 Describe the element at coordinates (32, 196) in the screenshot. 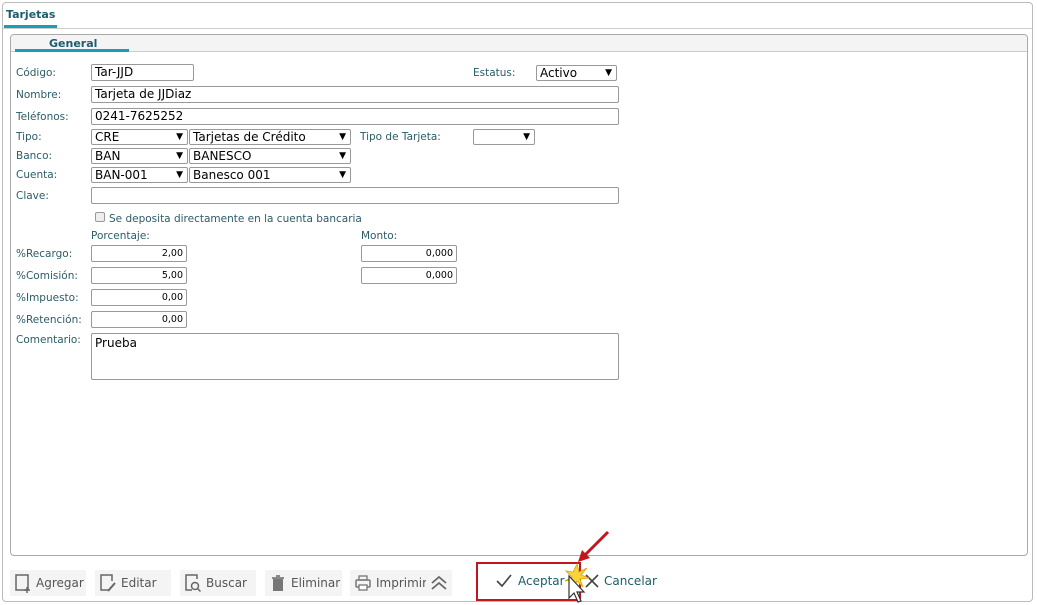

I see `clave-label: Clave:` at that location.